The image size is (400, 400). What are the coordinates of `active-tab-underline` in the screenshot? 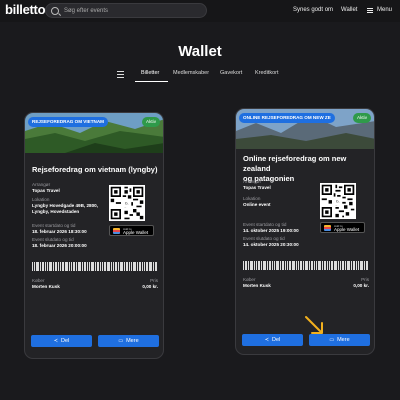 It's located at (151, 81).